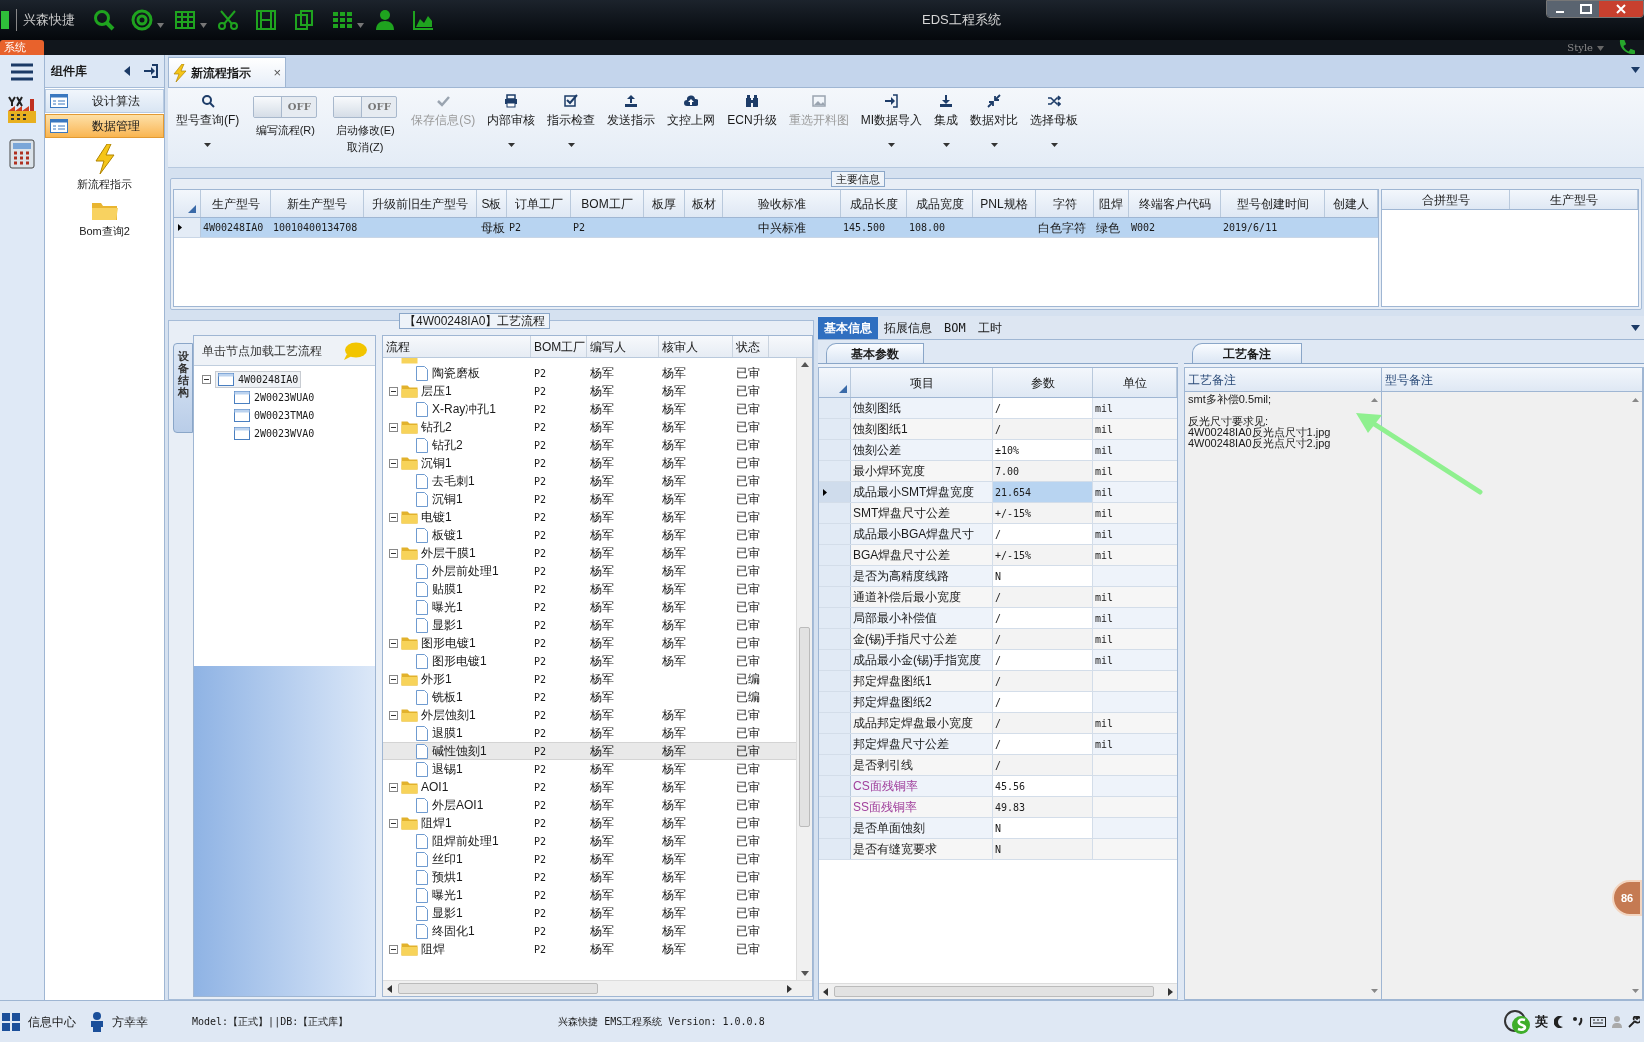 The width and height of the screenshot is (1644, 1042). Describe the element at coordinates (1517, 1021) in the screenshot. I see `input-method-icon` at that location.